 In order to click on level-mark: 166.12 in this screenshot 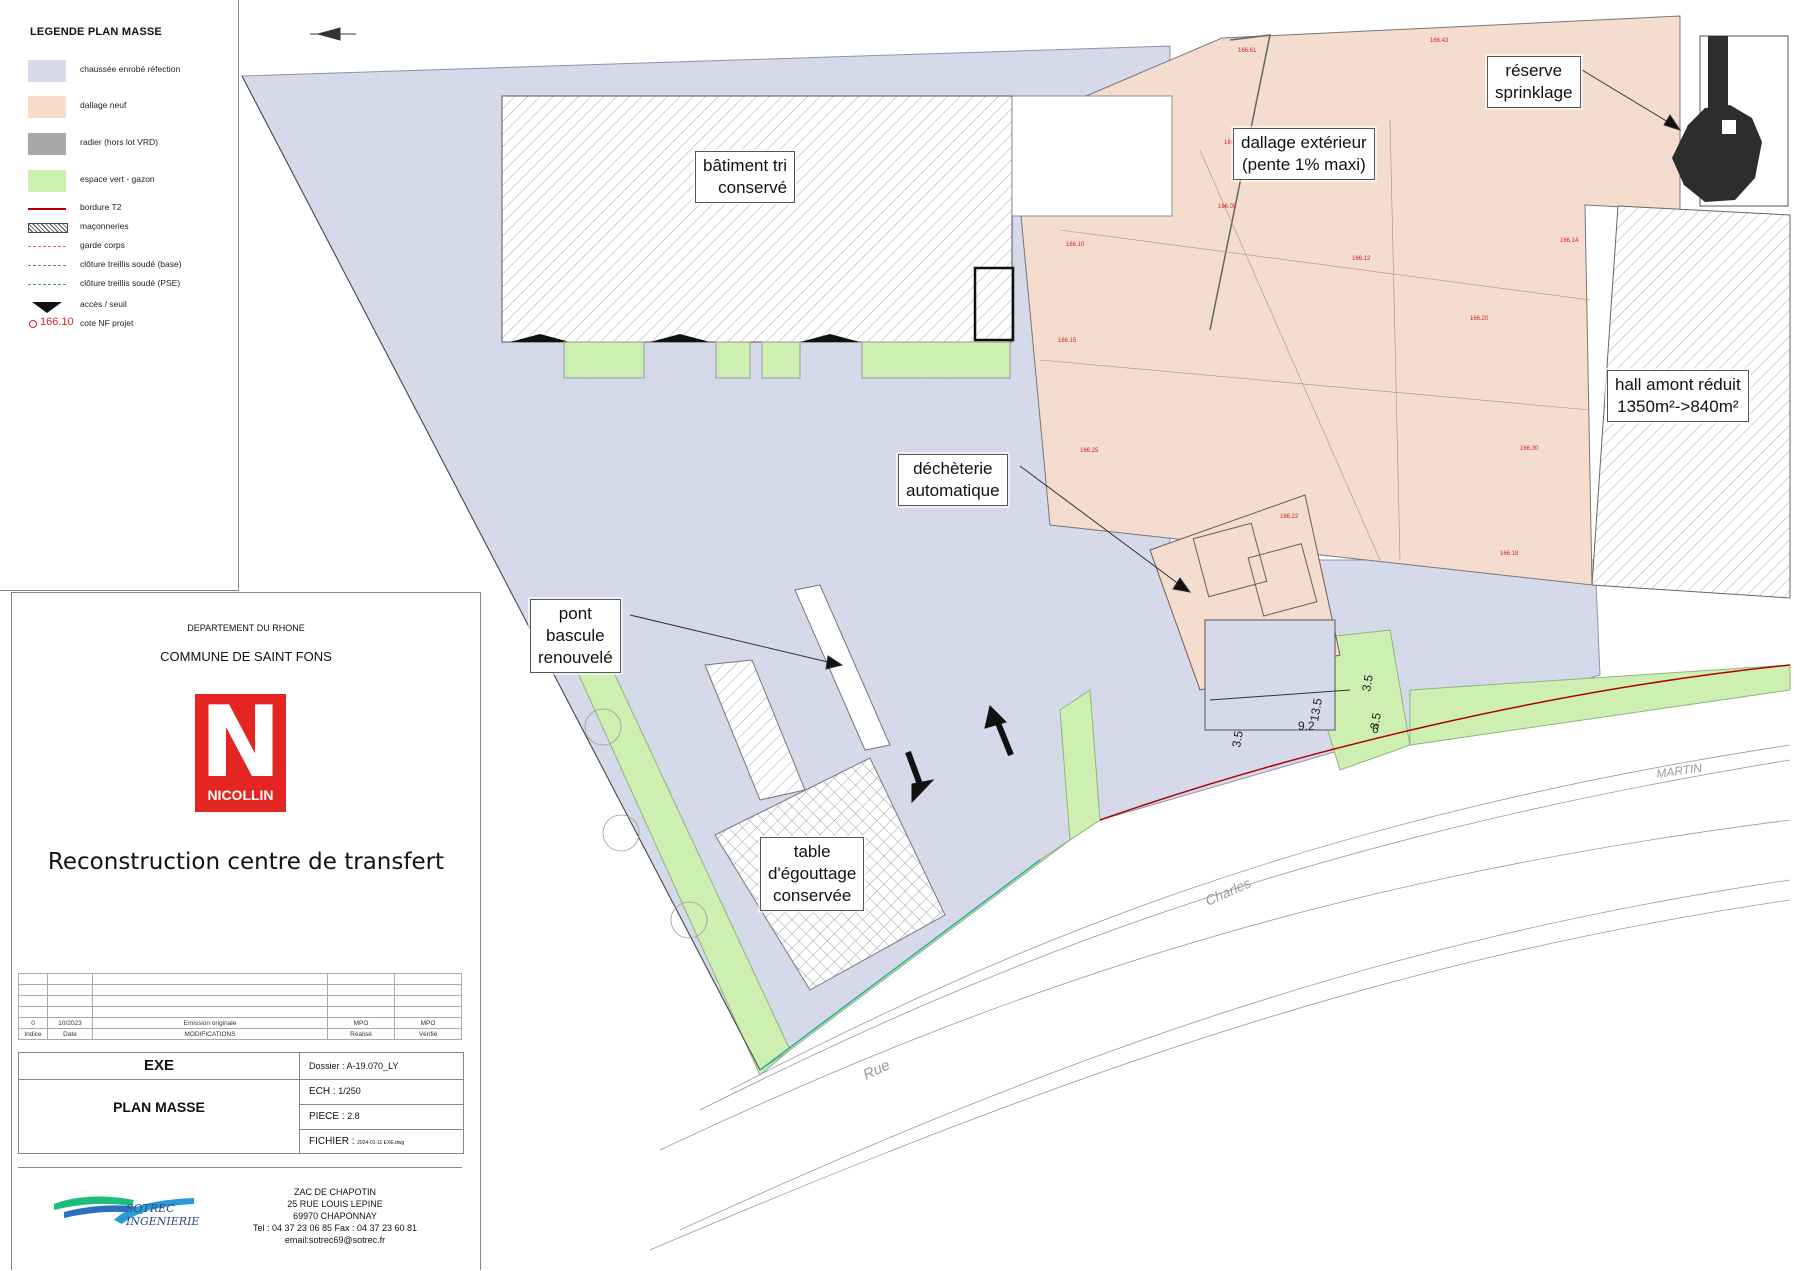, I will do `click(1361, 259)`.